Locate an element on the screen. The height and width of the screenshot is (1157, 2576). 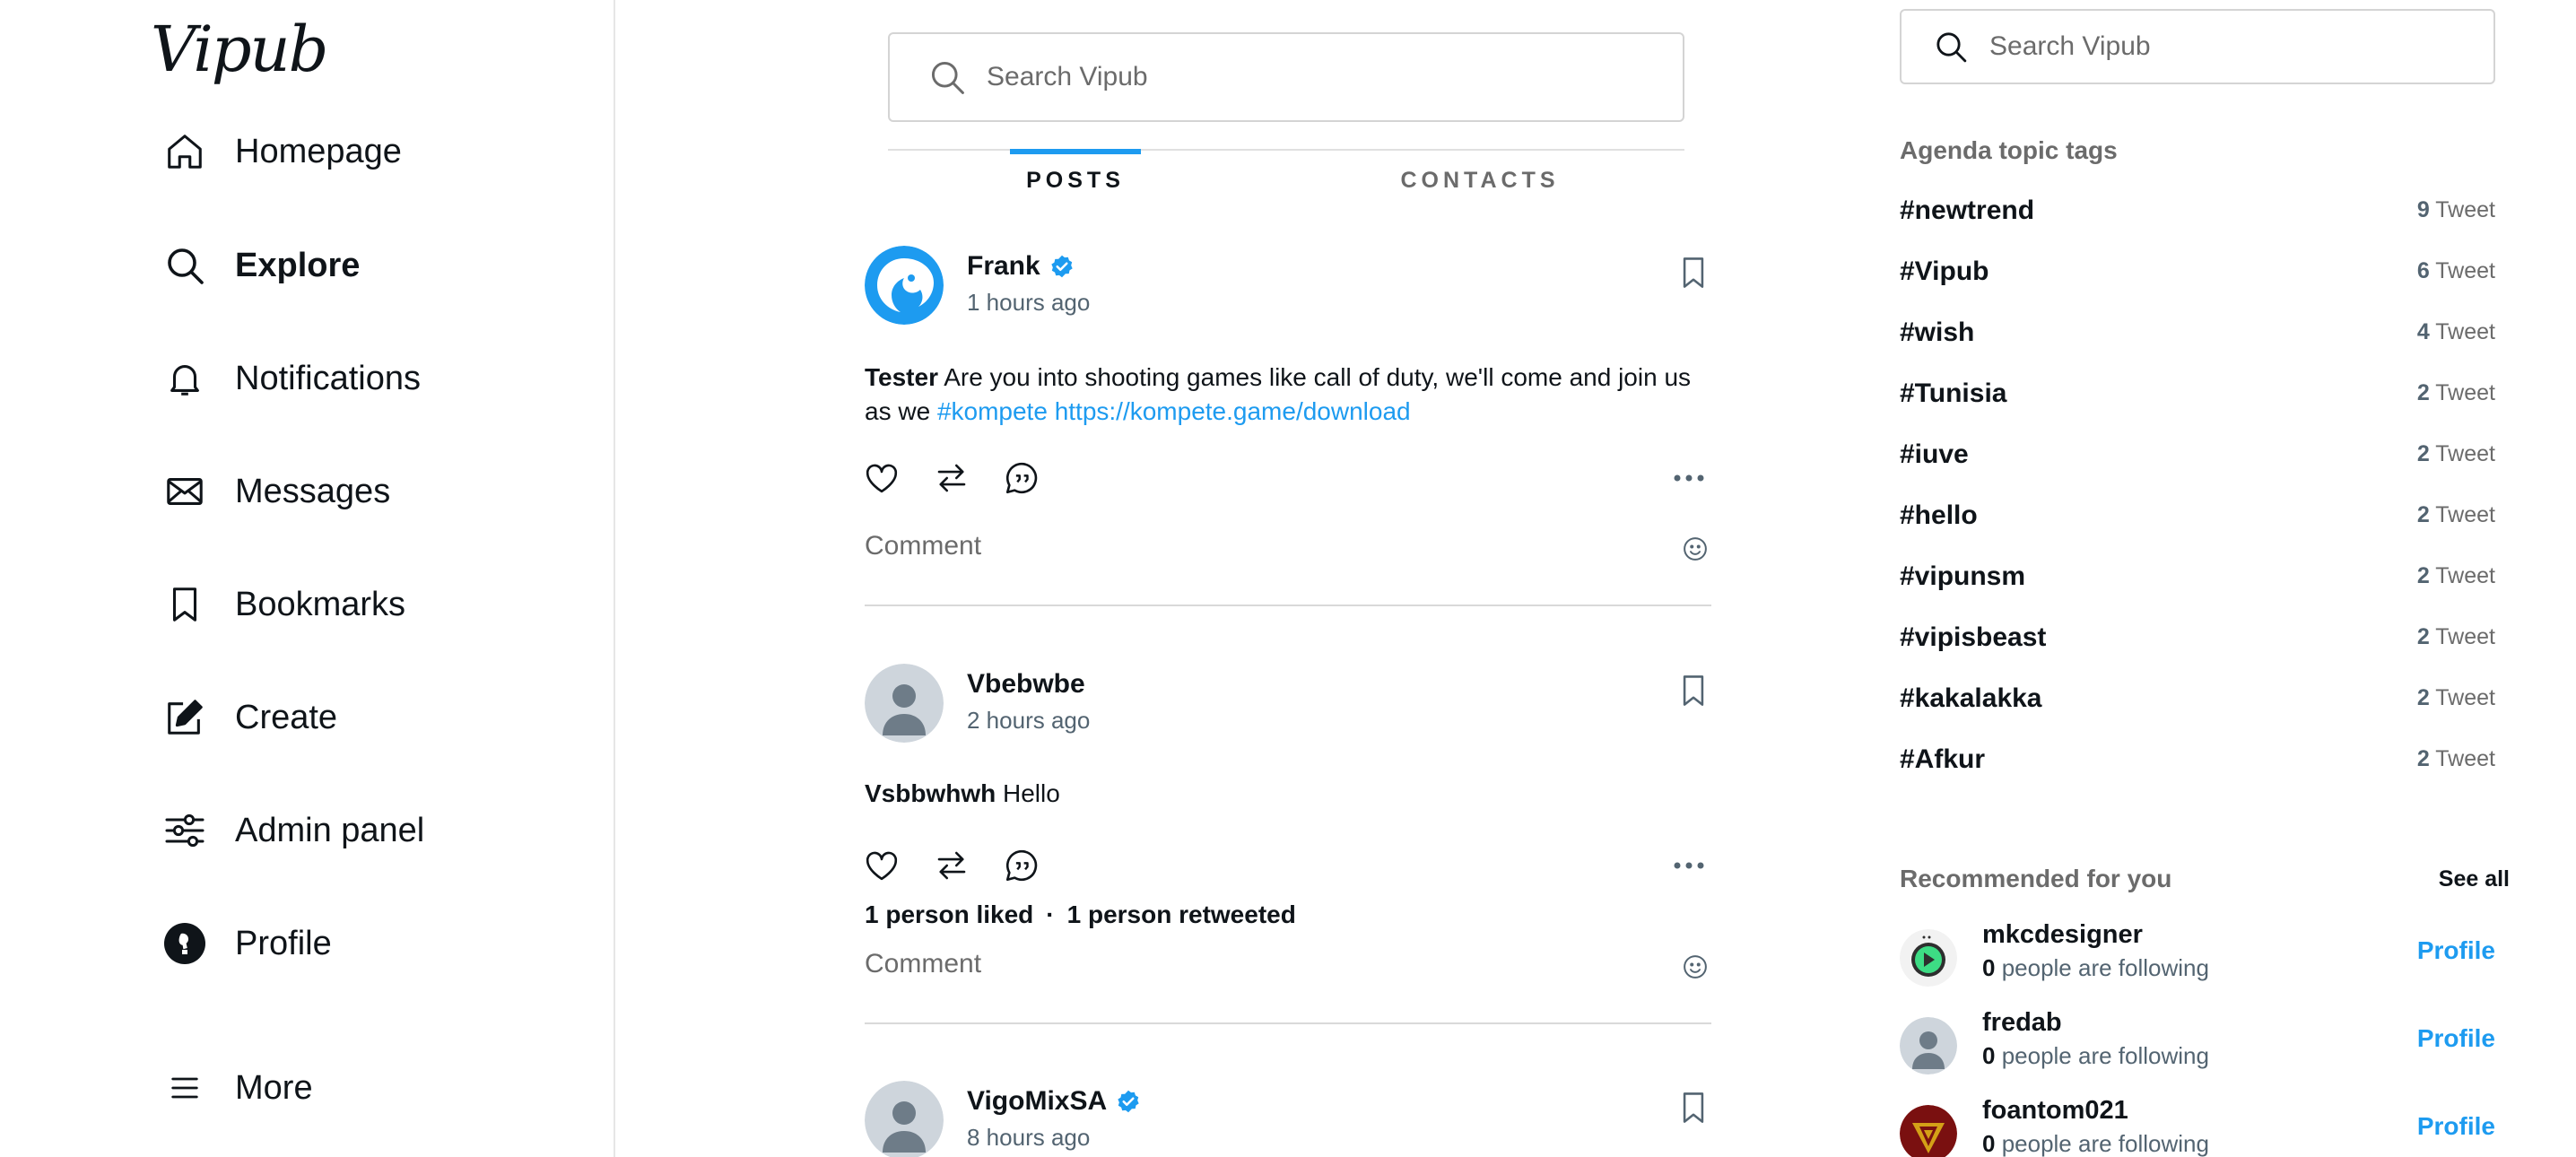
likes-count: 1 person liked is located at coordinates (949, 914).